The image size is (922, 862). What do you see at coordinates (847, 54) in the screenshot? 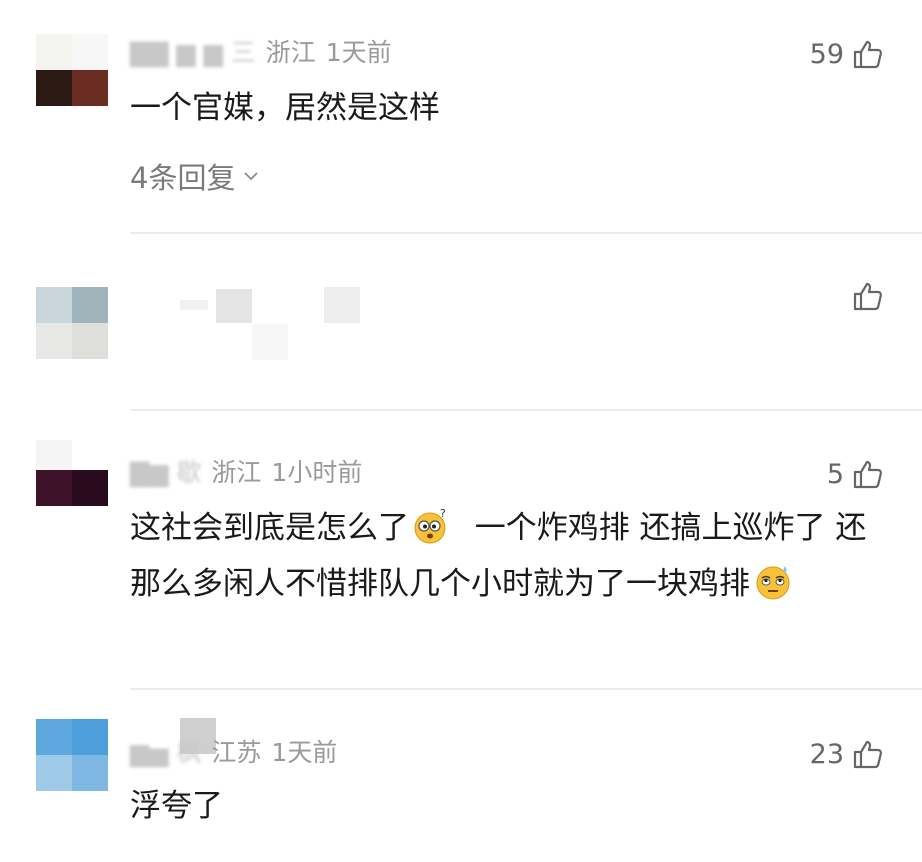
I see `like-button: 59` at bounding box center [847, 54].